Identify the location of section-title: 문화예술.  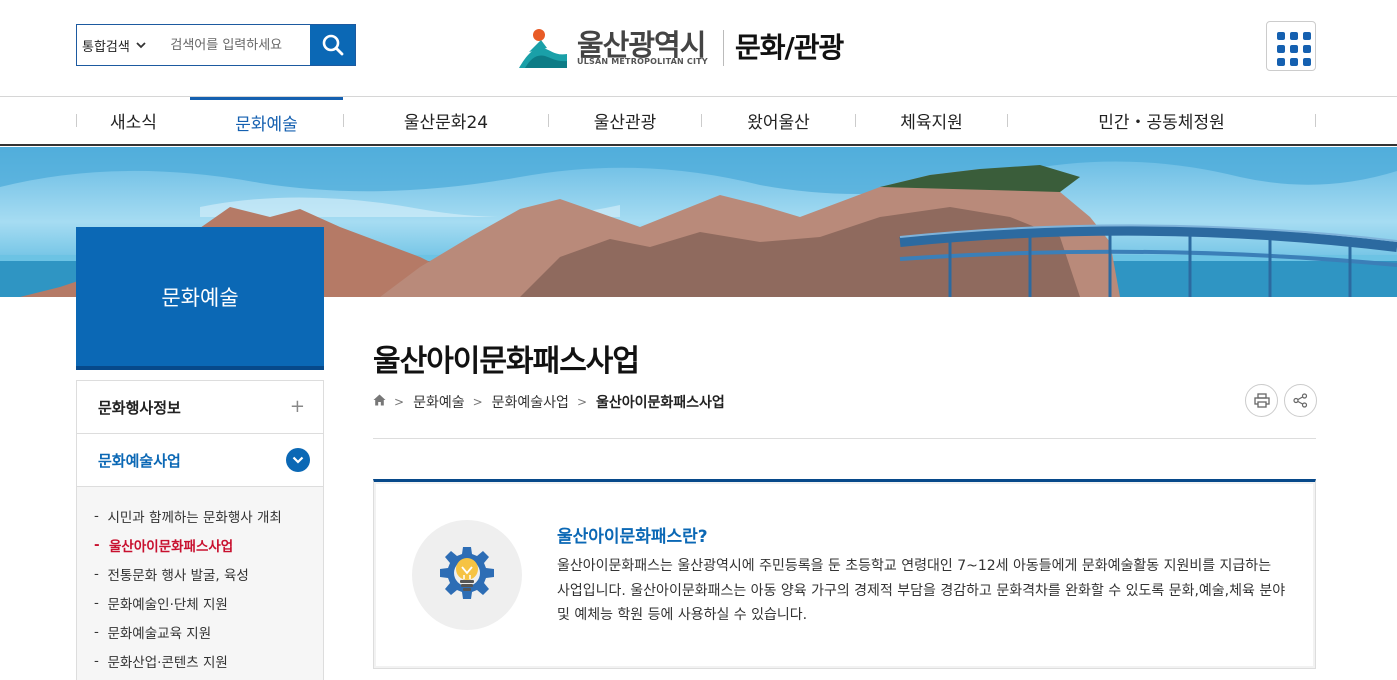
(200, 298).